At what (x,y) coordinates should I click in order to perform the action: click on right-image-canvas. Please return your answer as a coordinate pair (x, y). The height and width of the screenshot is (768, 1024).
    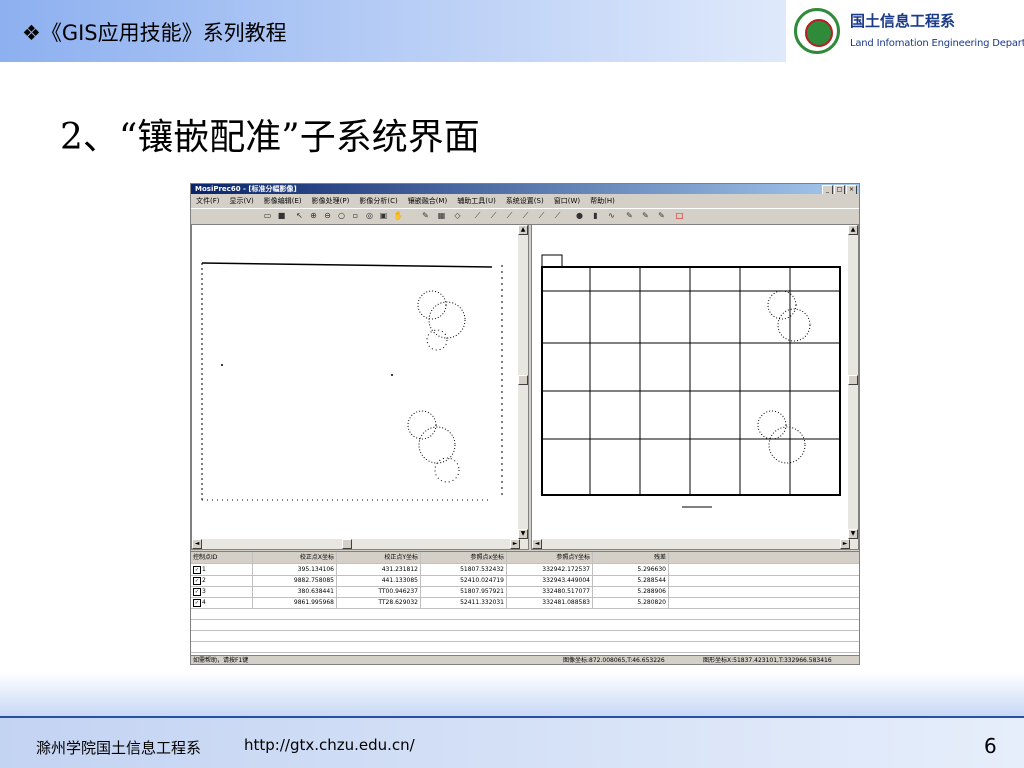
    Looking at the image, I should click on (691, 381).